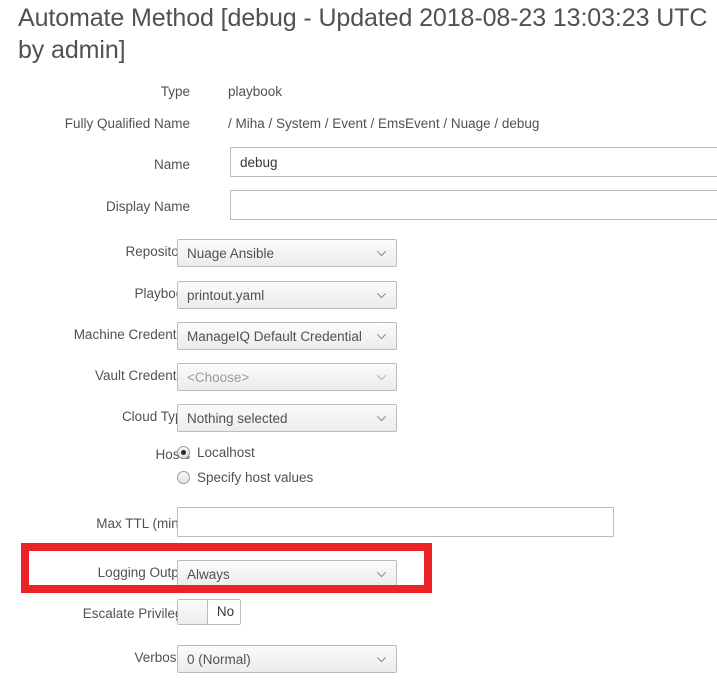  Describe the element at coordinates (147, 206) in the screenshot. I see `display-name-label: Display Name` at that location.